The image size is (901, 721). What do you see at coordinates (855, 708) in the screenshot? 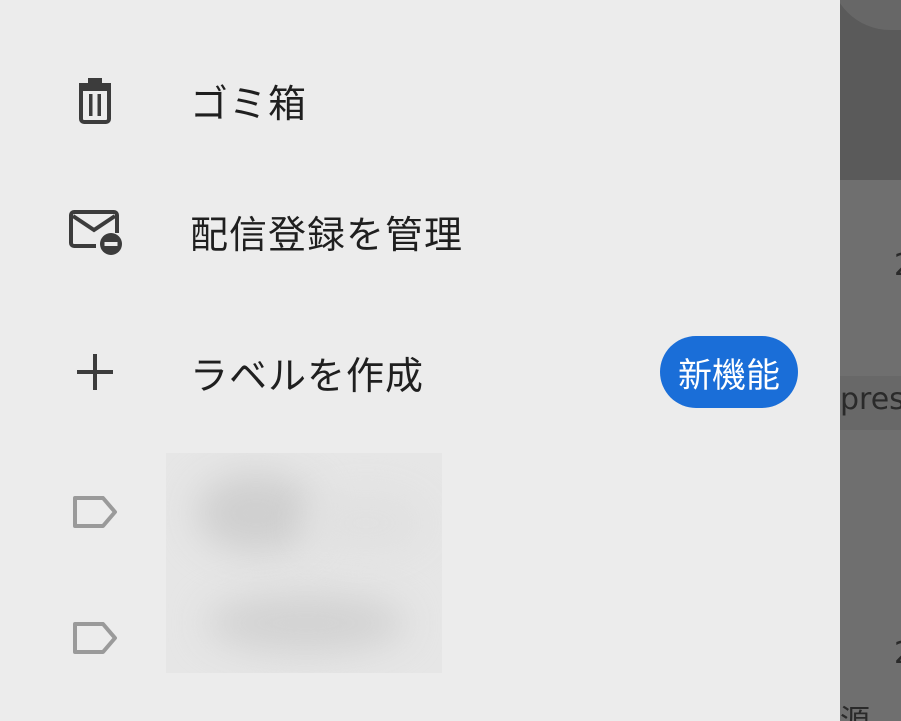
I see `background-text-fragment: 源` at bounding box center [855, 708].